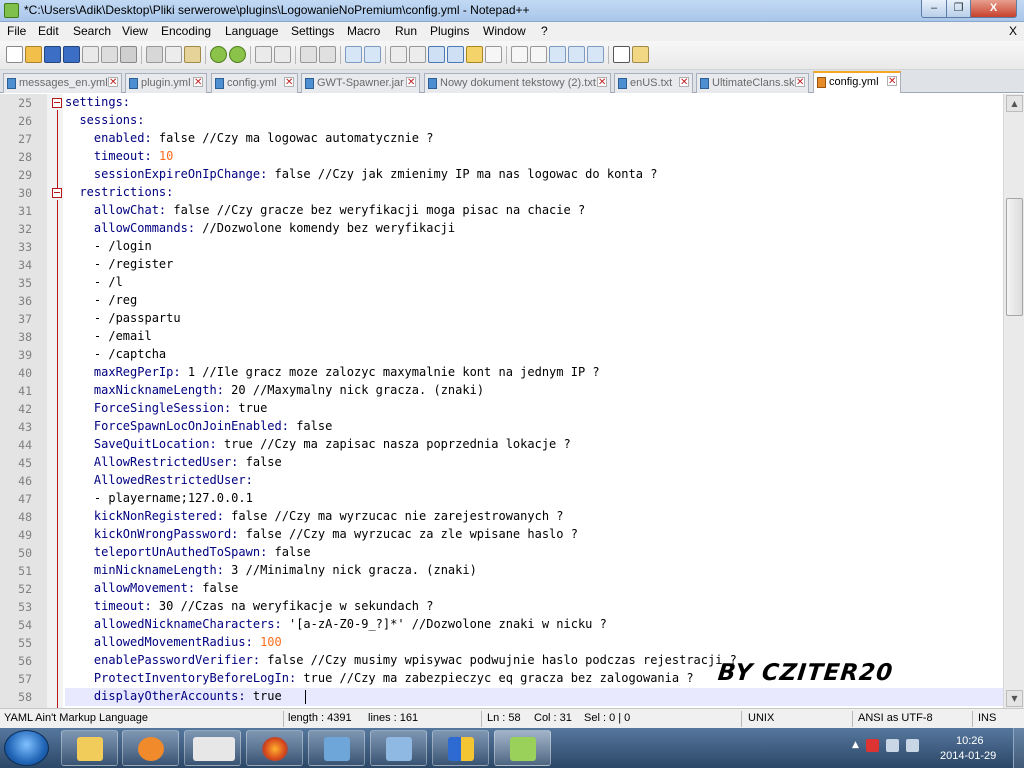 The image size is (1024, 768). I want to click on close-file-icon, so click(90, 54).